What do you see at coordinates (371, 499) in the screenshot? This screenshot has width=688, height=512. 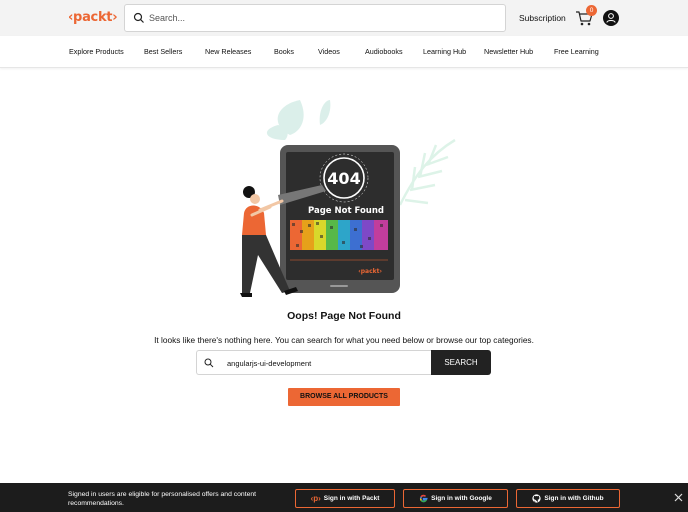 I see `signin-packt-name: Packt` at bounding box center [371, 499].